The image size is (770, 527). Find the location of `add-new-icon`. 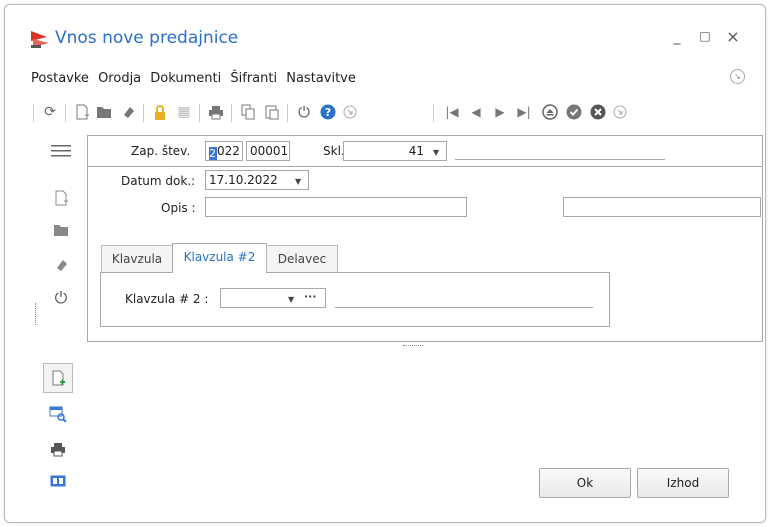

add-new-icon is located at coordinates (58, 378).